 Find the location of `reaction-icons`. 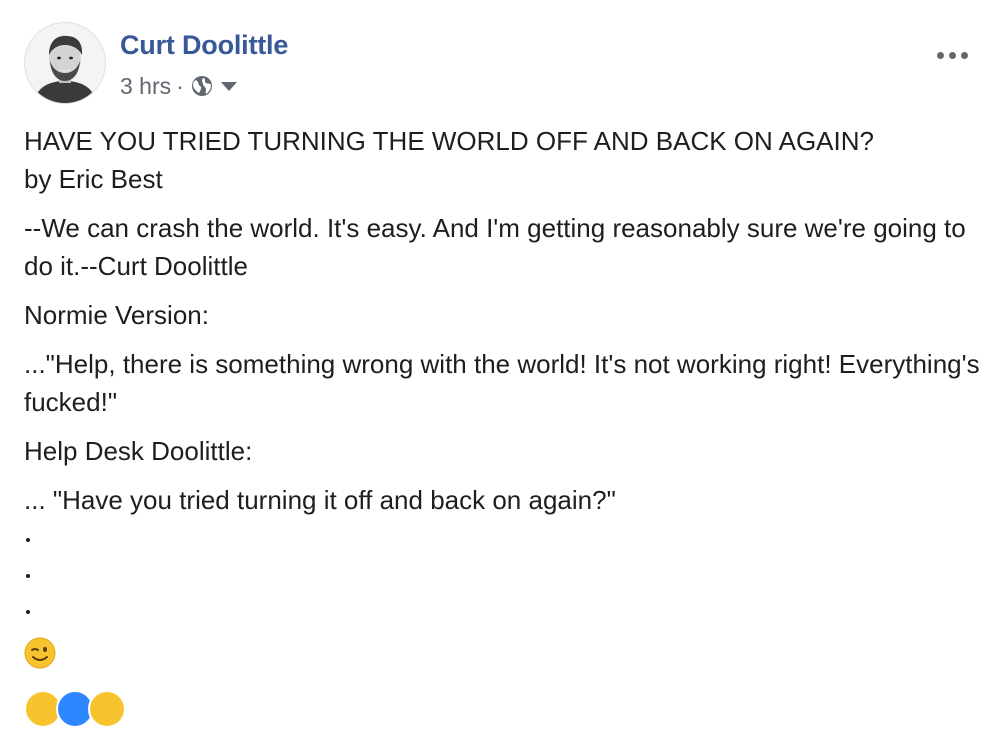

reaction-icons is located at coordinates (75, 710).